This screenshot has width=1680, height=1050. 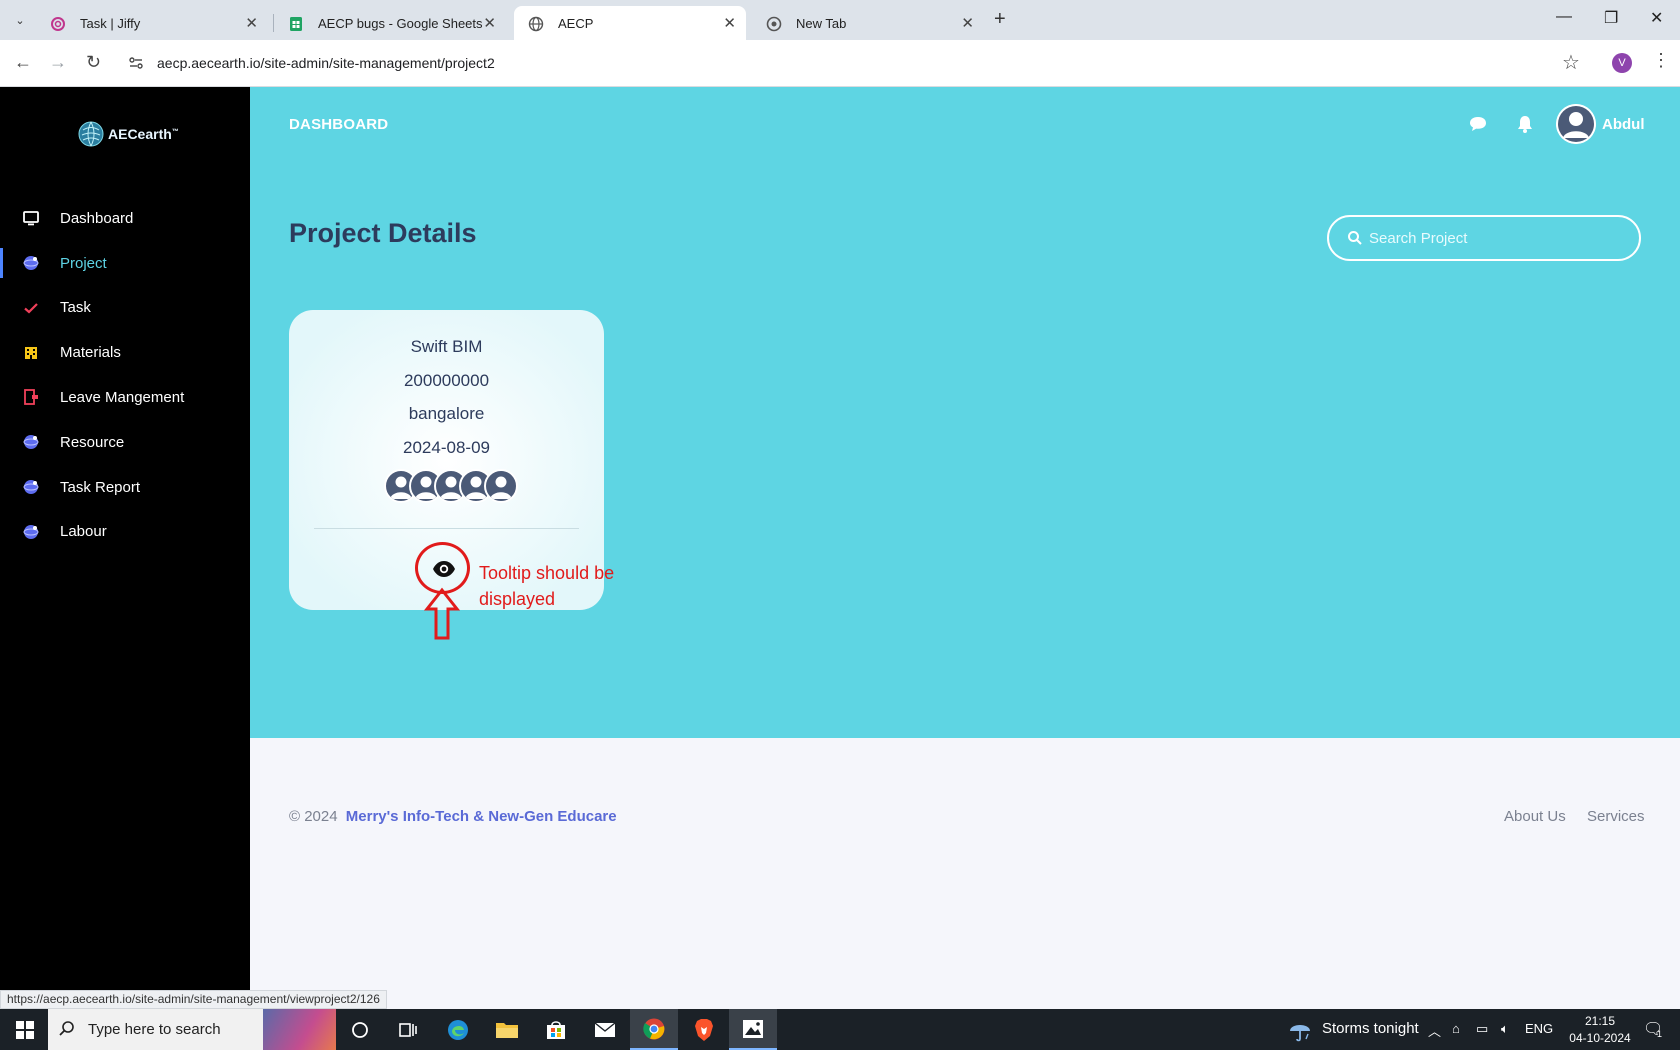 What do you see at coordinates (92, 442) in the screenshot?
I see `sidebar-item-label: Resource` at bounding box center [92, 442].